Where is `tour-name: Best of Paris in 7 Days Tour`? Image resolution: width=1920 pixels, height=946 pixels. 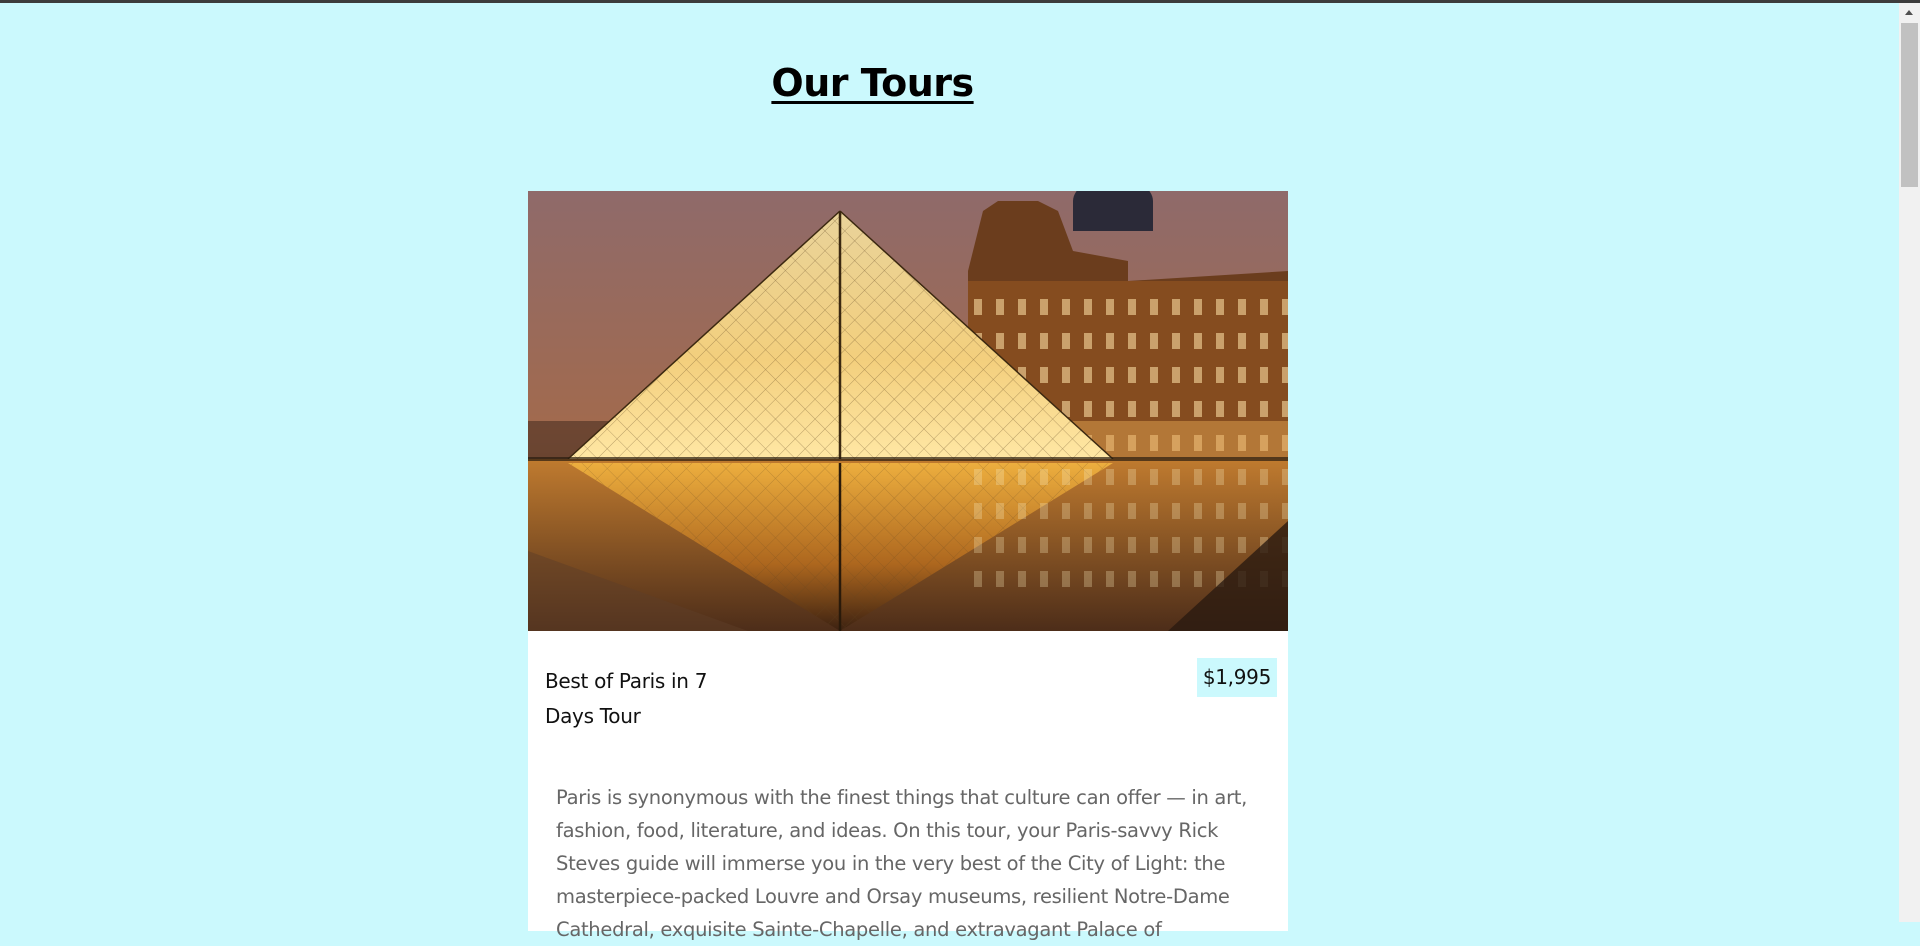 tour-name: Best of Paris in 7 Days Tour is located at coordinates (626, 698).